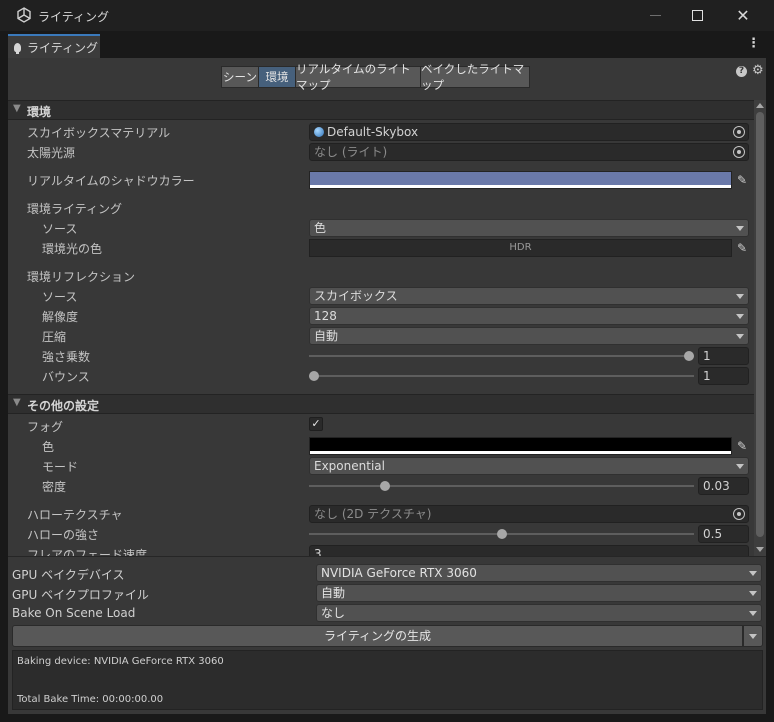  I want to click on fog-density-label: 密度, so click(54, 487).